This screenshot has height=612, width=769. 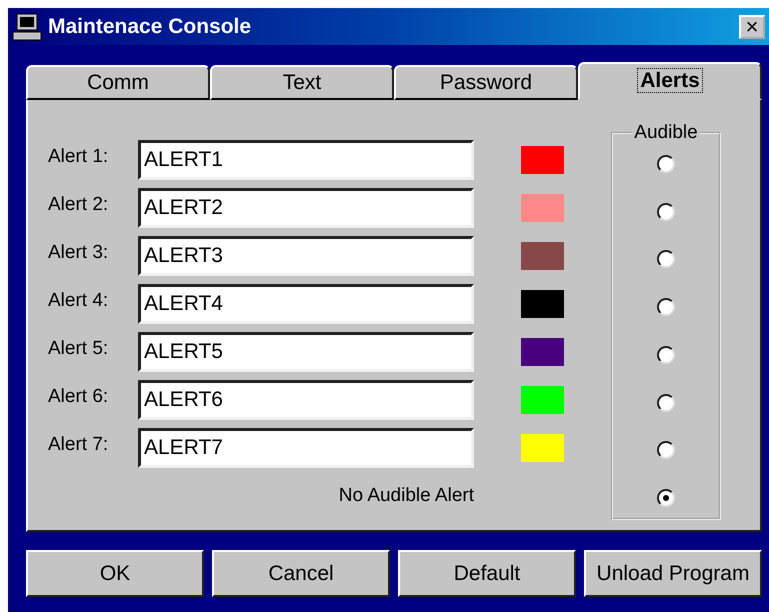 What do you see at coordinates (670, 81) in the screenshot?
I see `tab: Alerts` at bounding box center [670, 81].